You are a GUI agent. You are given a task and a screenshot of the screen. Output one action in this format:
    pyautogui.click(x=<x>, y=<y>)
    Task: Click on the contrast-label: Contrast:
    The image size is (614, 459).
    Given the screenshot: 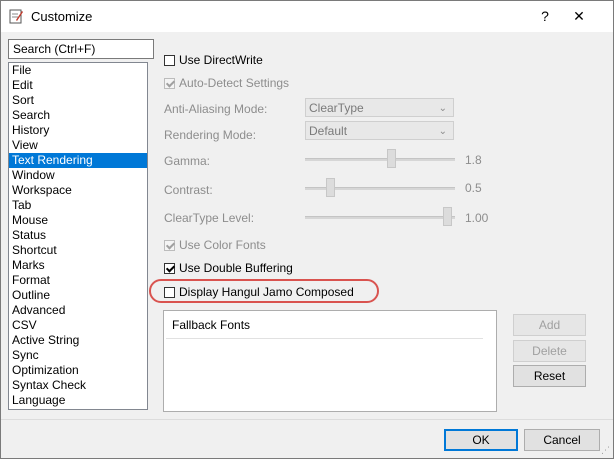 What is the action you would take?
    pyautogui.click(x=188, y=190)
    